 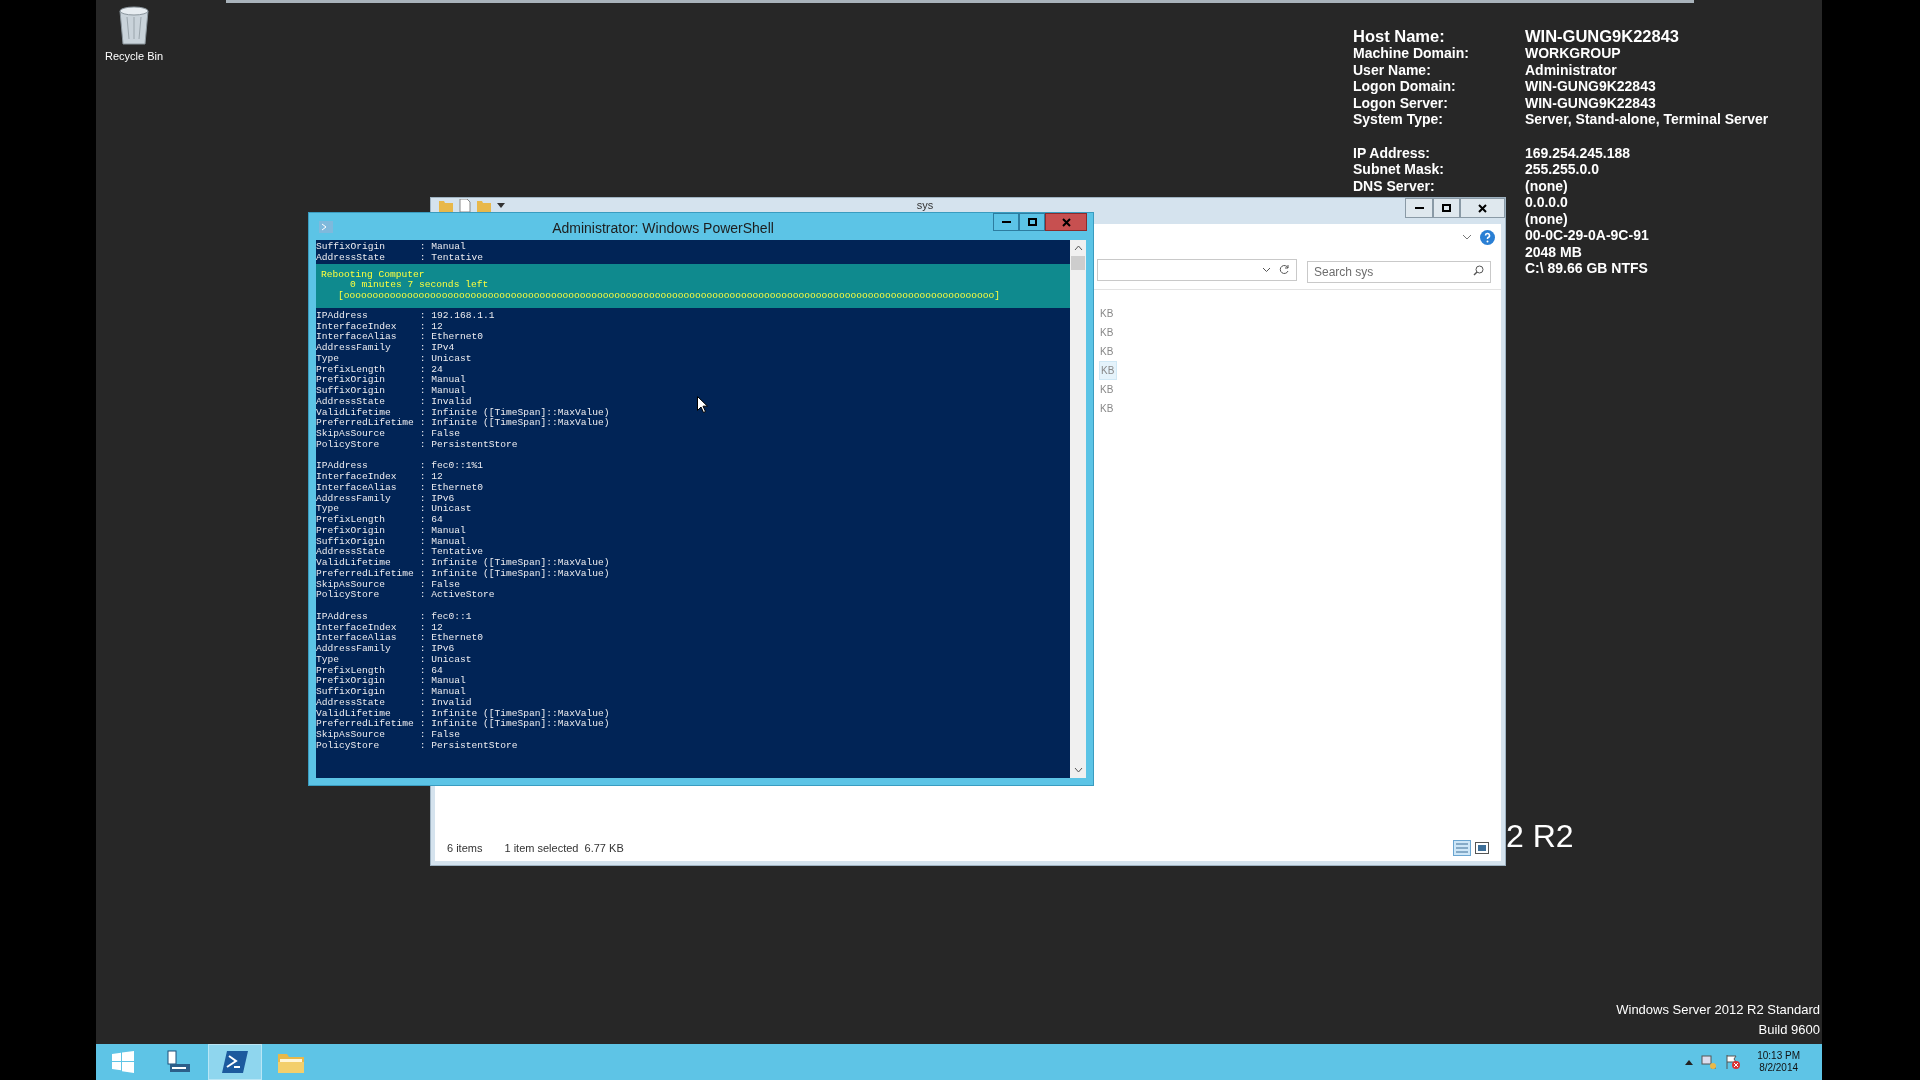 What do you see at coordinates (419, 285) in the screenshot?
I see `progress-status: 0 minutes 7 seconds left` at bounding box center [419, 285].